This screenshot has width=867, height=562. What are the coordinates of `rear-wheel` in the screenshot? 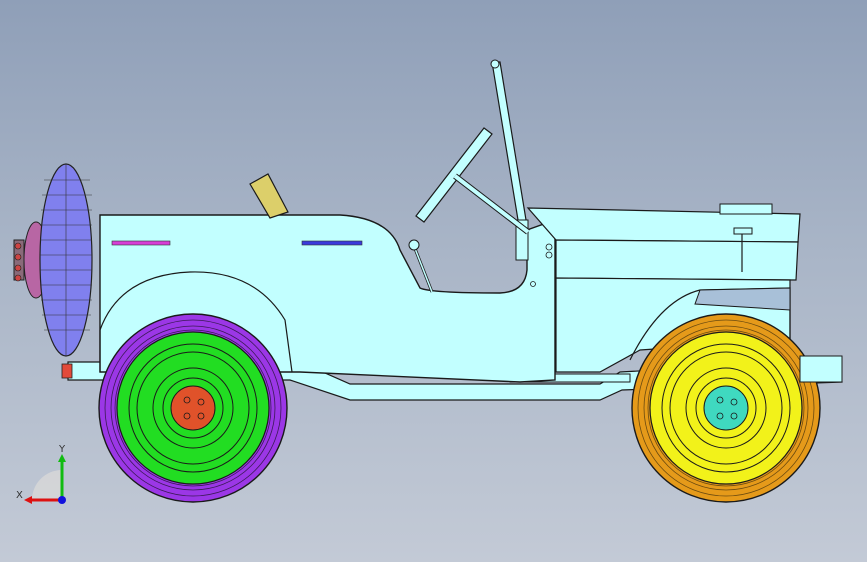 It's located at (193, 408).